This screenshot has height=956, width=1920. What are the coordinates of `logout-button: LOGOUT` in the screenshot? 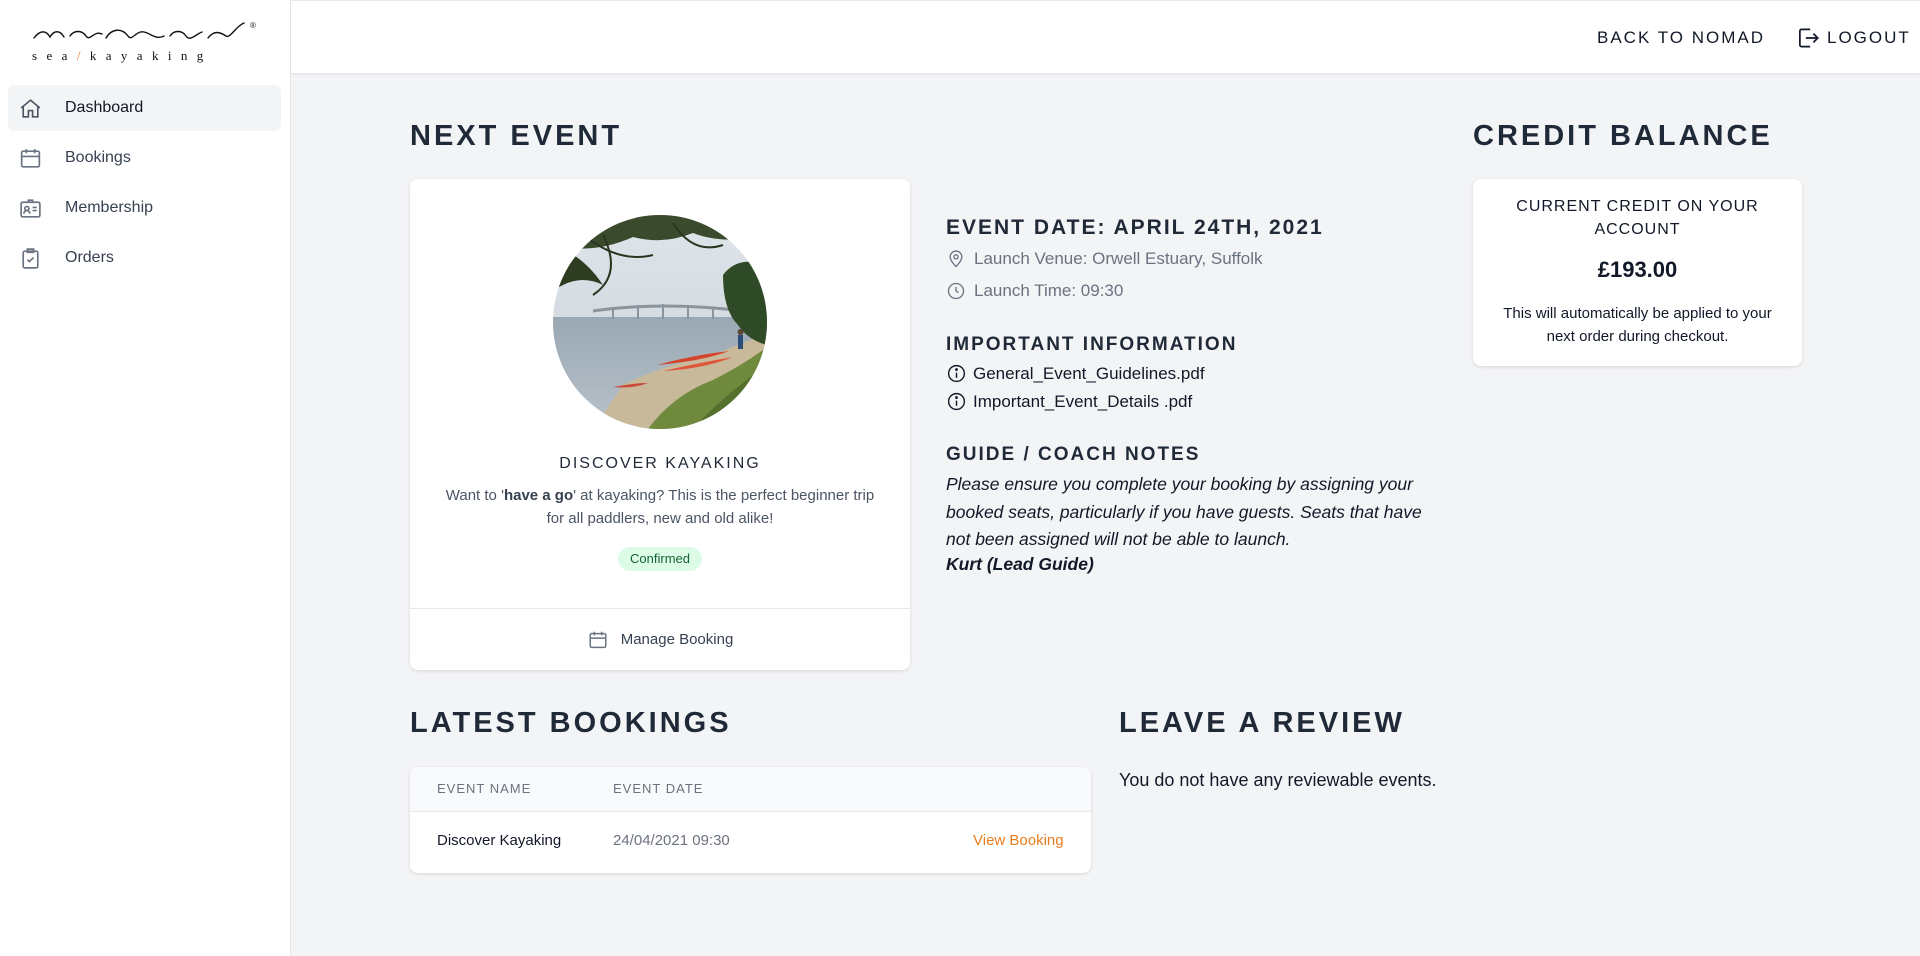 It's located at (1853, 38).